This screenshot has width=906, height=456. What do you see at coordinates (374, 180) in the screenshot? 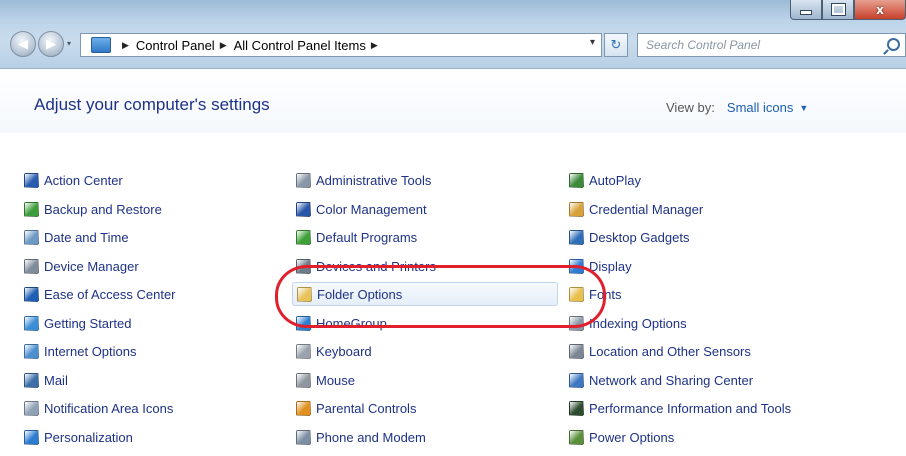
I see `control-panel-item-label: Administrative Tools` at bounding box center [374, 180].